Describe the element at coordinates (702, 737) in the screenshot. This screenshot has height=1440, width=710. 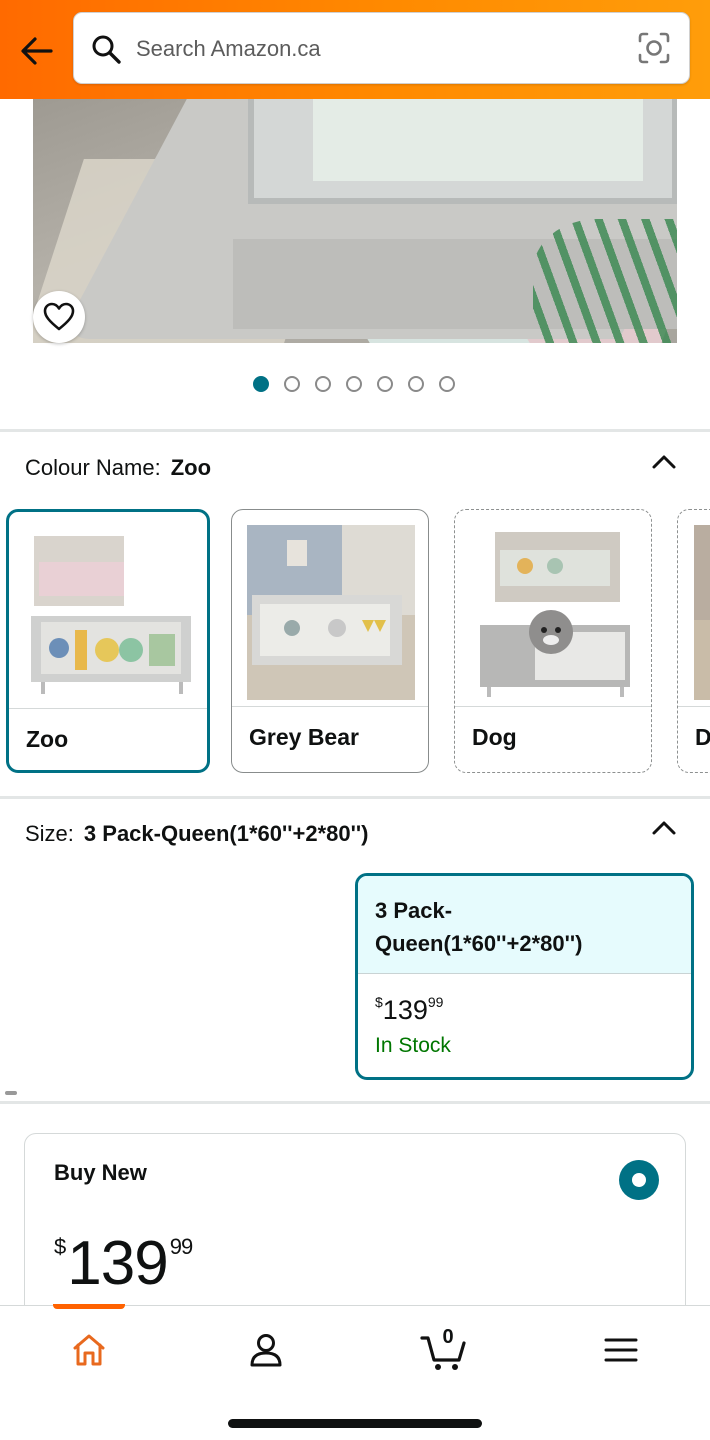
I see `swatch-label: D` at that location.